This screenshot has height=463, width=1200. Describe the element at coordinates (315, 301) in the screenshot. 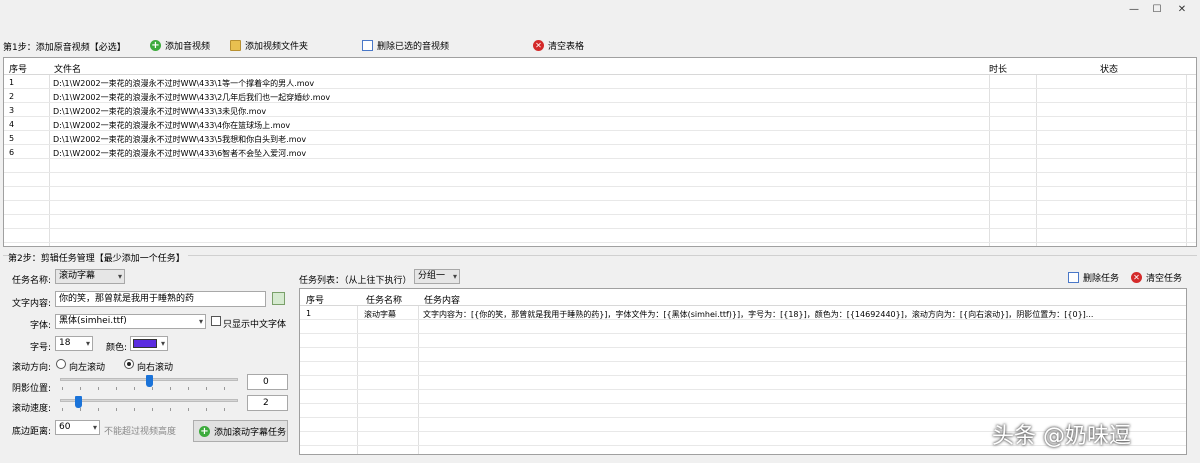

I see `col-task-index: 序号` at that location.